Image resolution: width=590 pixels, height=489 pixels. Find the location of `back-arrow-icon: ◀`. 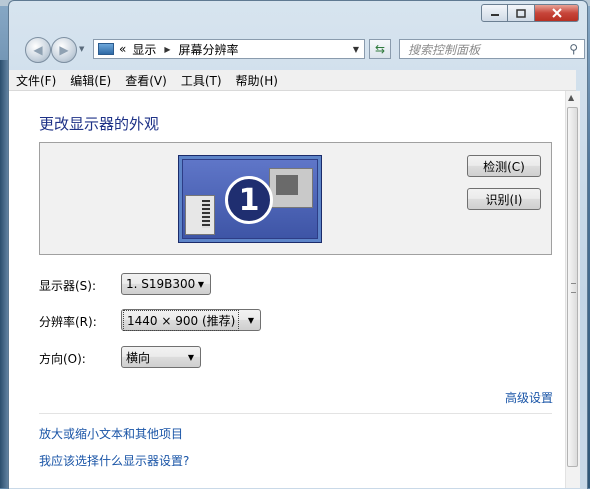

back-arrow-icon: ◀ is located at coordinates (38, 50).